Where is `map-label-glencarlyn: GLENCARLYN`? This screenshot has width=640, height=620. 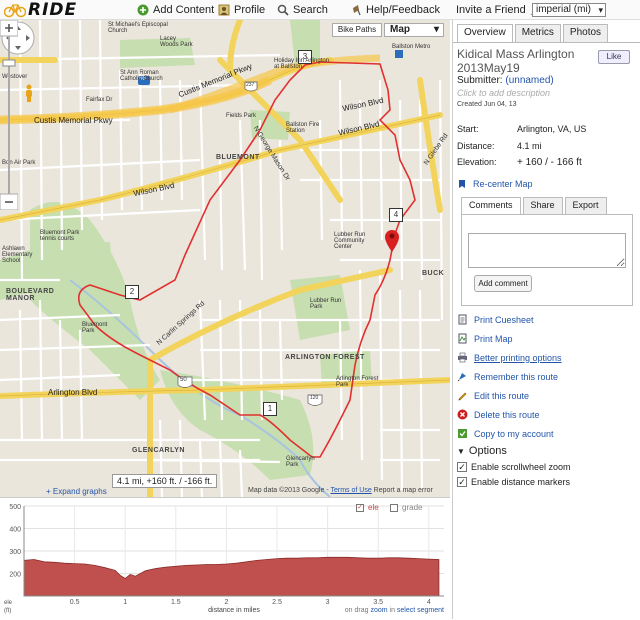 map-label-glencarlyn: GLENCARLYN is located at coordinates (158, 450).